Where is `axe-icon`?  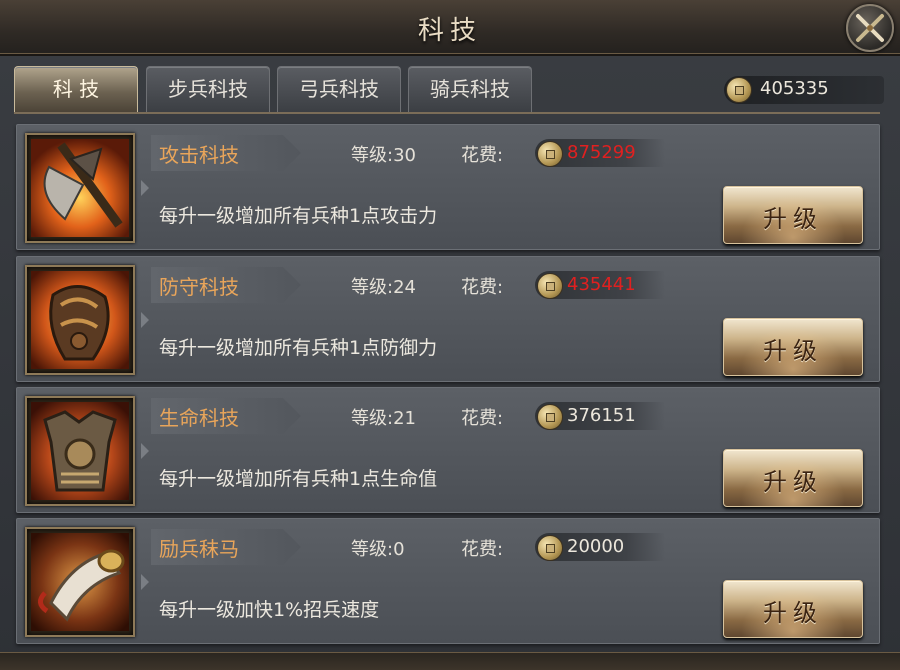 axe-icon is located at coordinates (80, 188).